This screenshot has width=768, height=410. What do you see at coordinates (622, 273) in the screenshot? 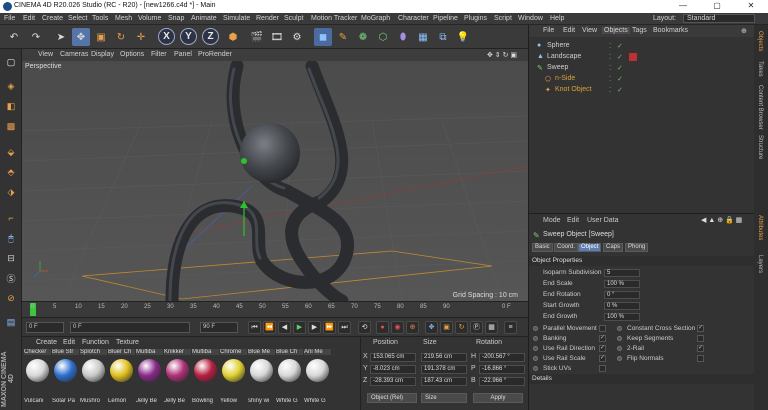
I see `property-value-field: 5` at bounding box center [622, 273].